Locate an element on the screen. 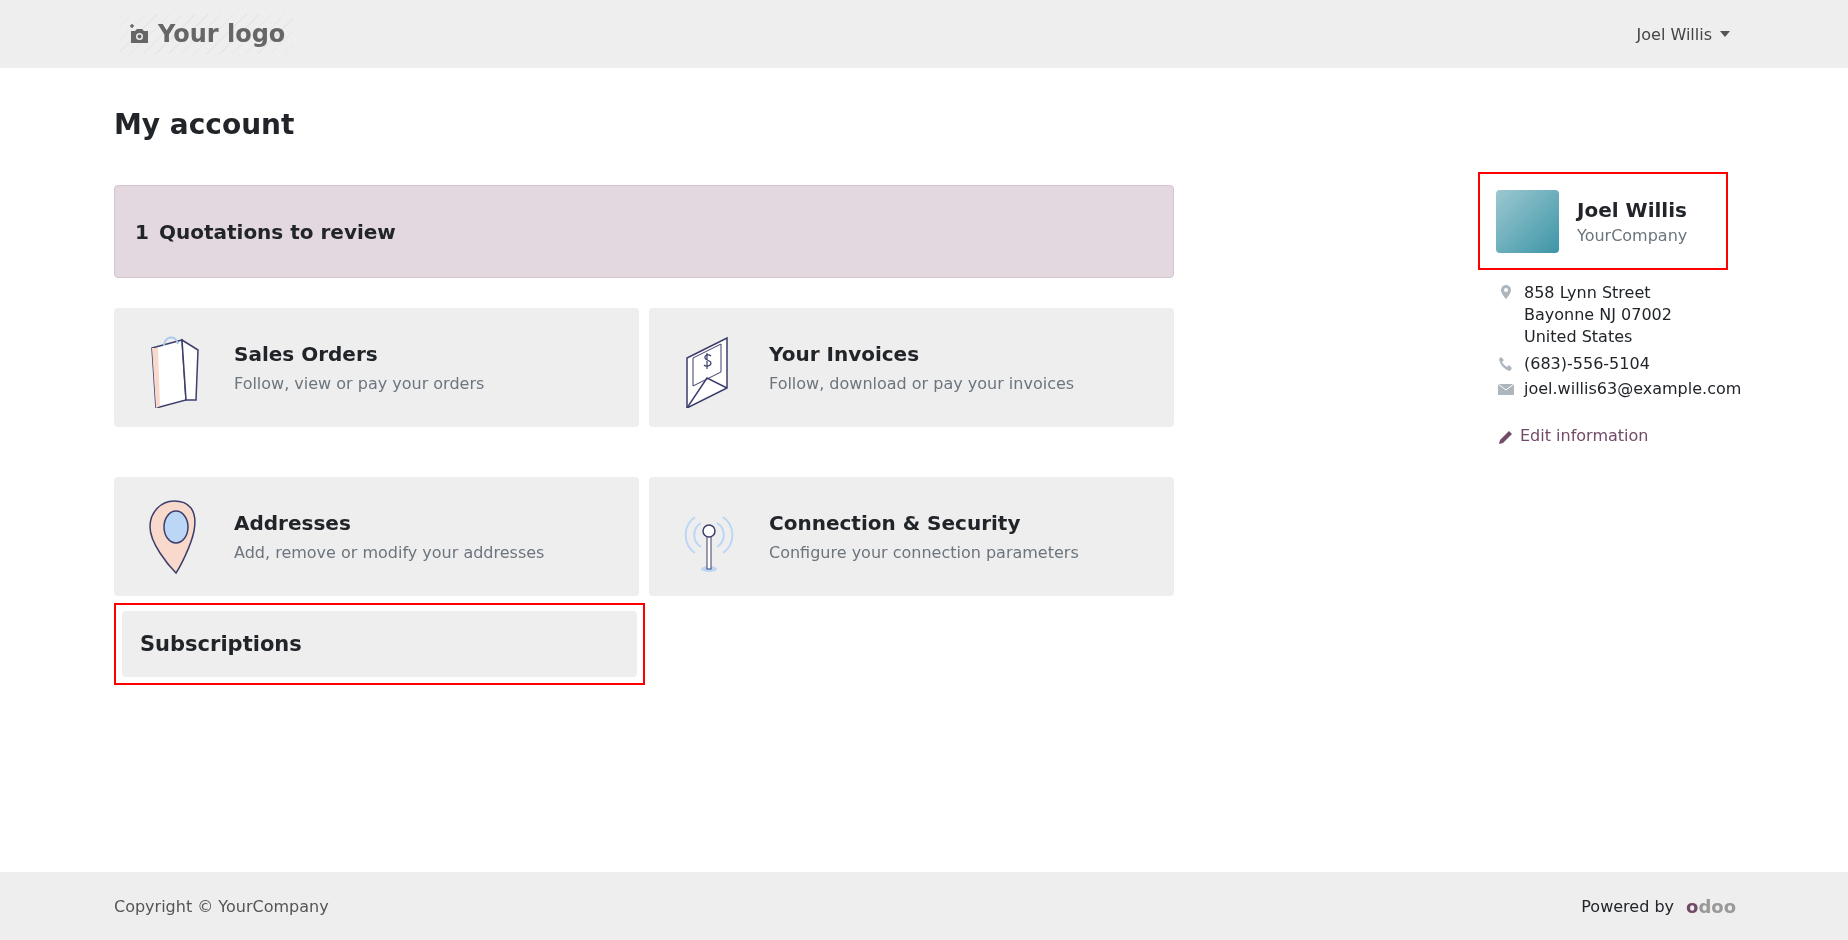 The height and width of the screenshot is (940, 1848). page-title: My account is located at coordinates (205, 124).